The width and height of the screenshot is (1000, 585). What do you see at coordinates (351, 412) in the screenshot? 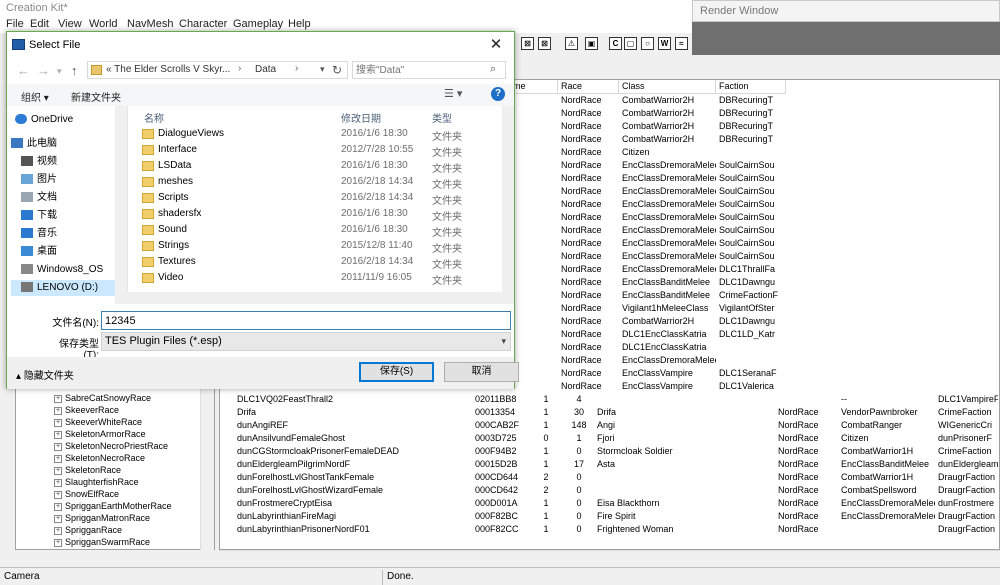
I see `cell-editorid: Drifa` at bounding box center [351, 412].